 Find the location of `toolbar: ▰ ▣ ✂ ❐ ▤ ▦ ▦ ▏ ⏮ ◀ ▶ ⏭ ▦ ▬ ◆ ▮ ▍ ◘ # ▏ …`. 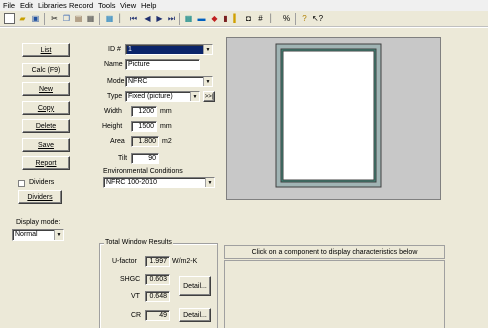

toolbar: ▰ ▣ ✂ ❐ ▤ ▦ ▦ ▏ ⏮ ◀ ▶ ⏭ ▦ ▬ ◆ ▮ ▍ ◘ # ▏ … is located at coordinates (244, 19).